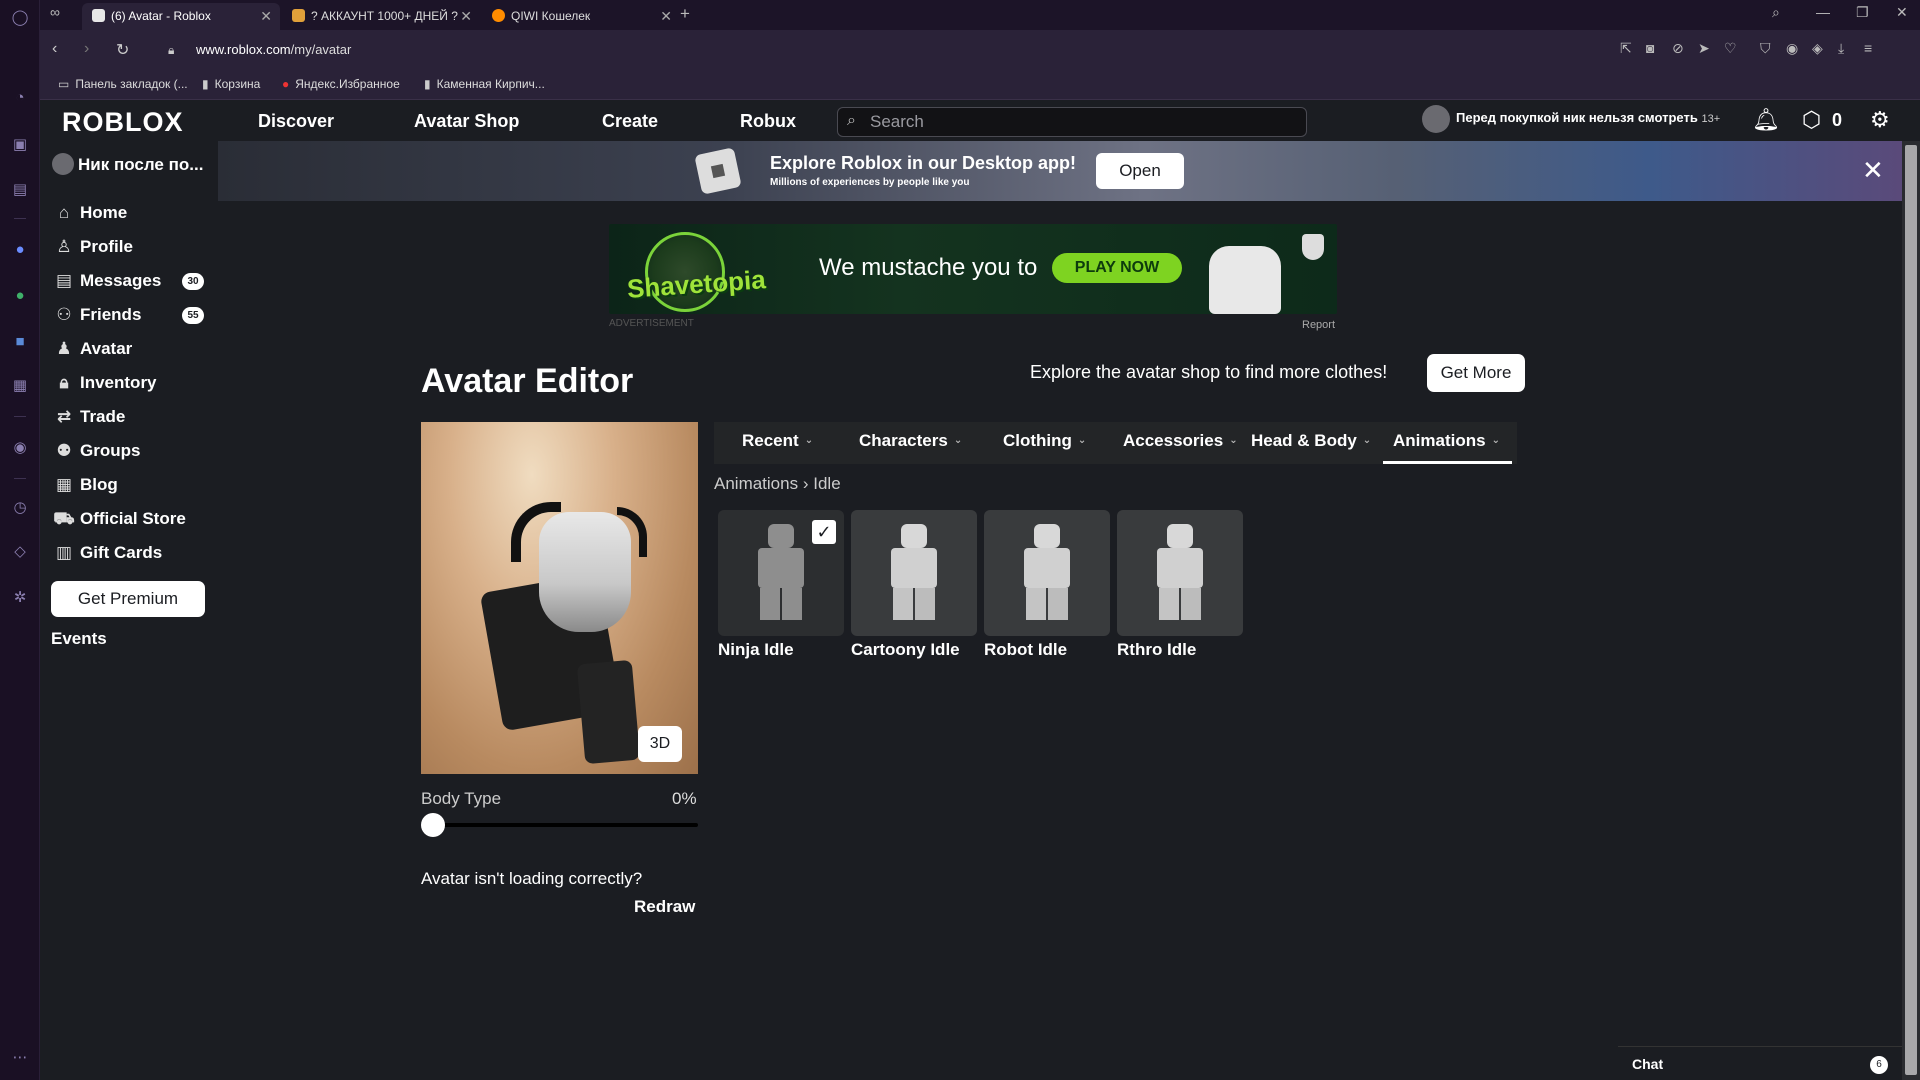  Describe the element at coordinates (20, 190) in the screenshot. I see `twitch-icon: ▤` at that location.